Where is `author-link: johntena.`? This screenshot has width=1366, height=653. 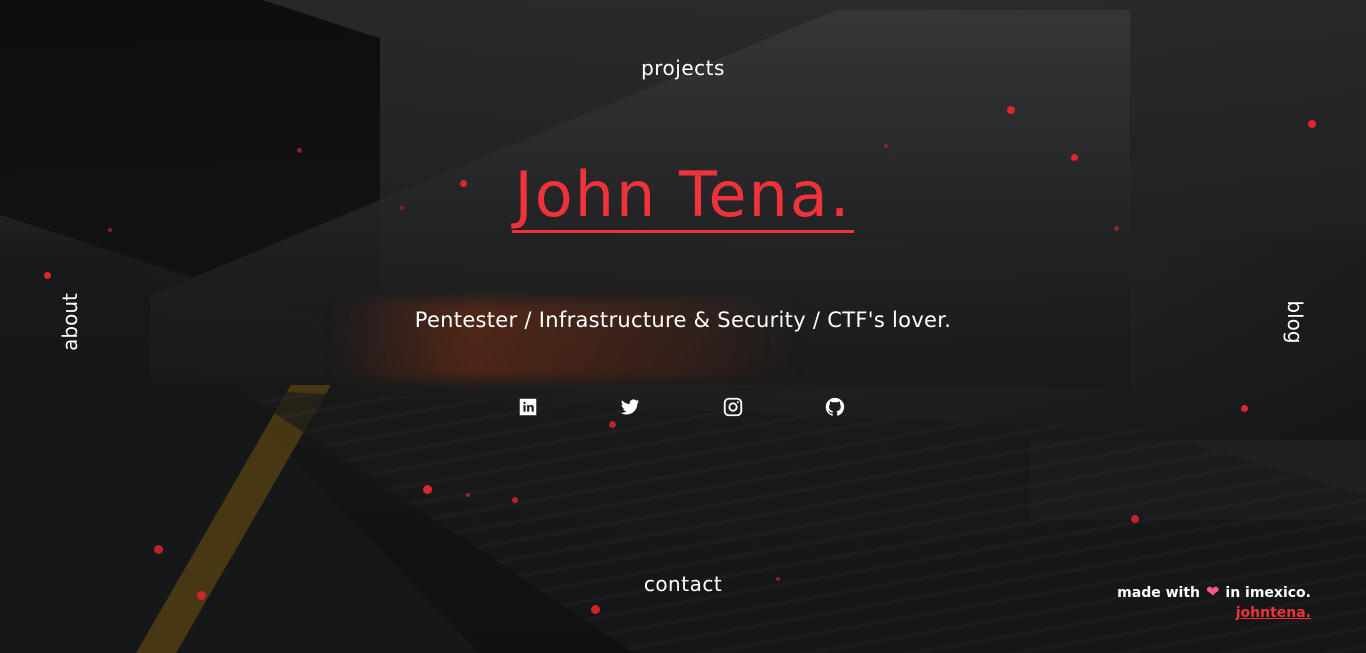 author-link: johntena. is located at coordinates (1273, 613).